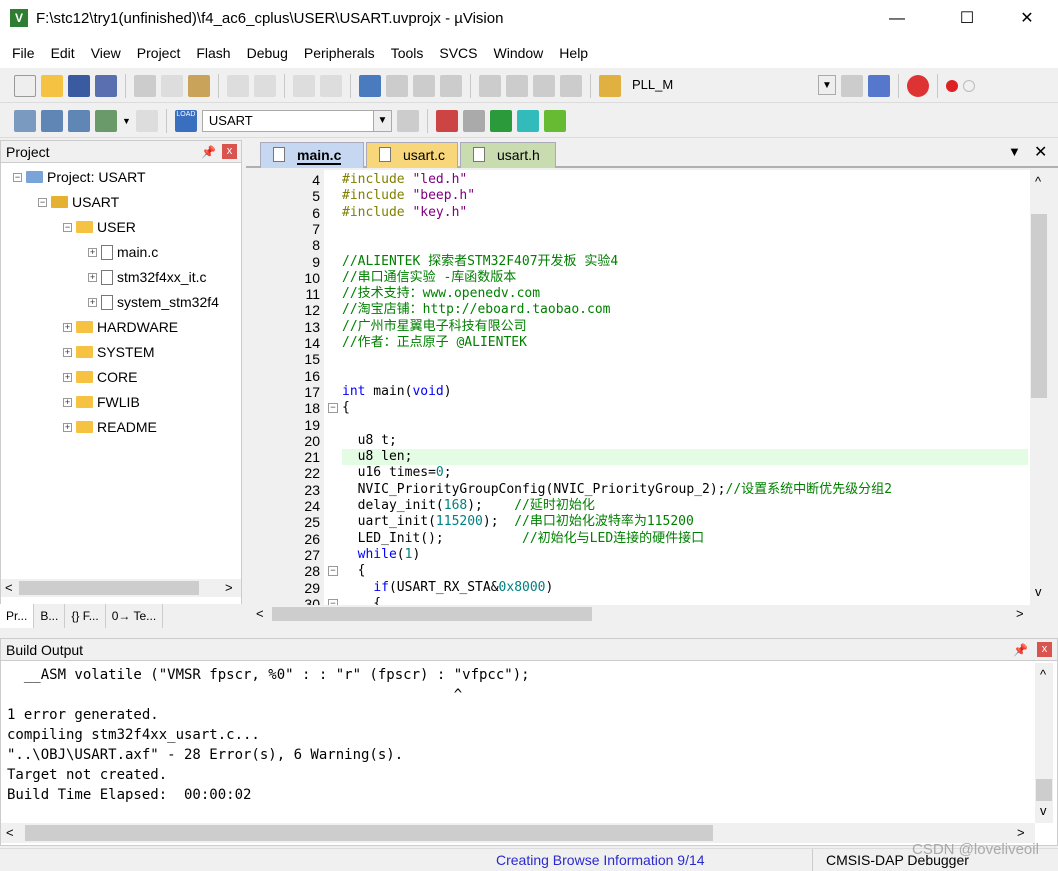 The image size is (1058, 871). I want to click on stop-build-icon, so click(146, 120).